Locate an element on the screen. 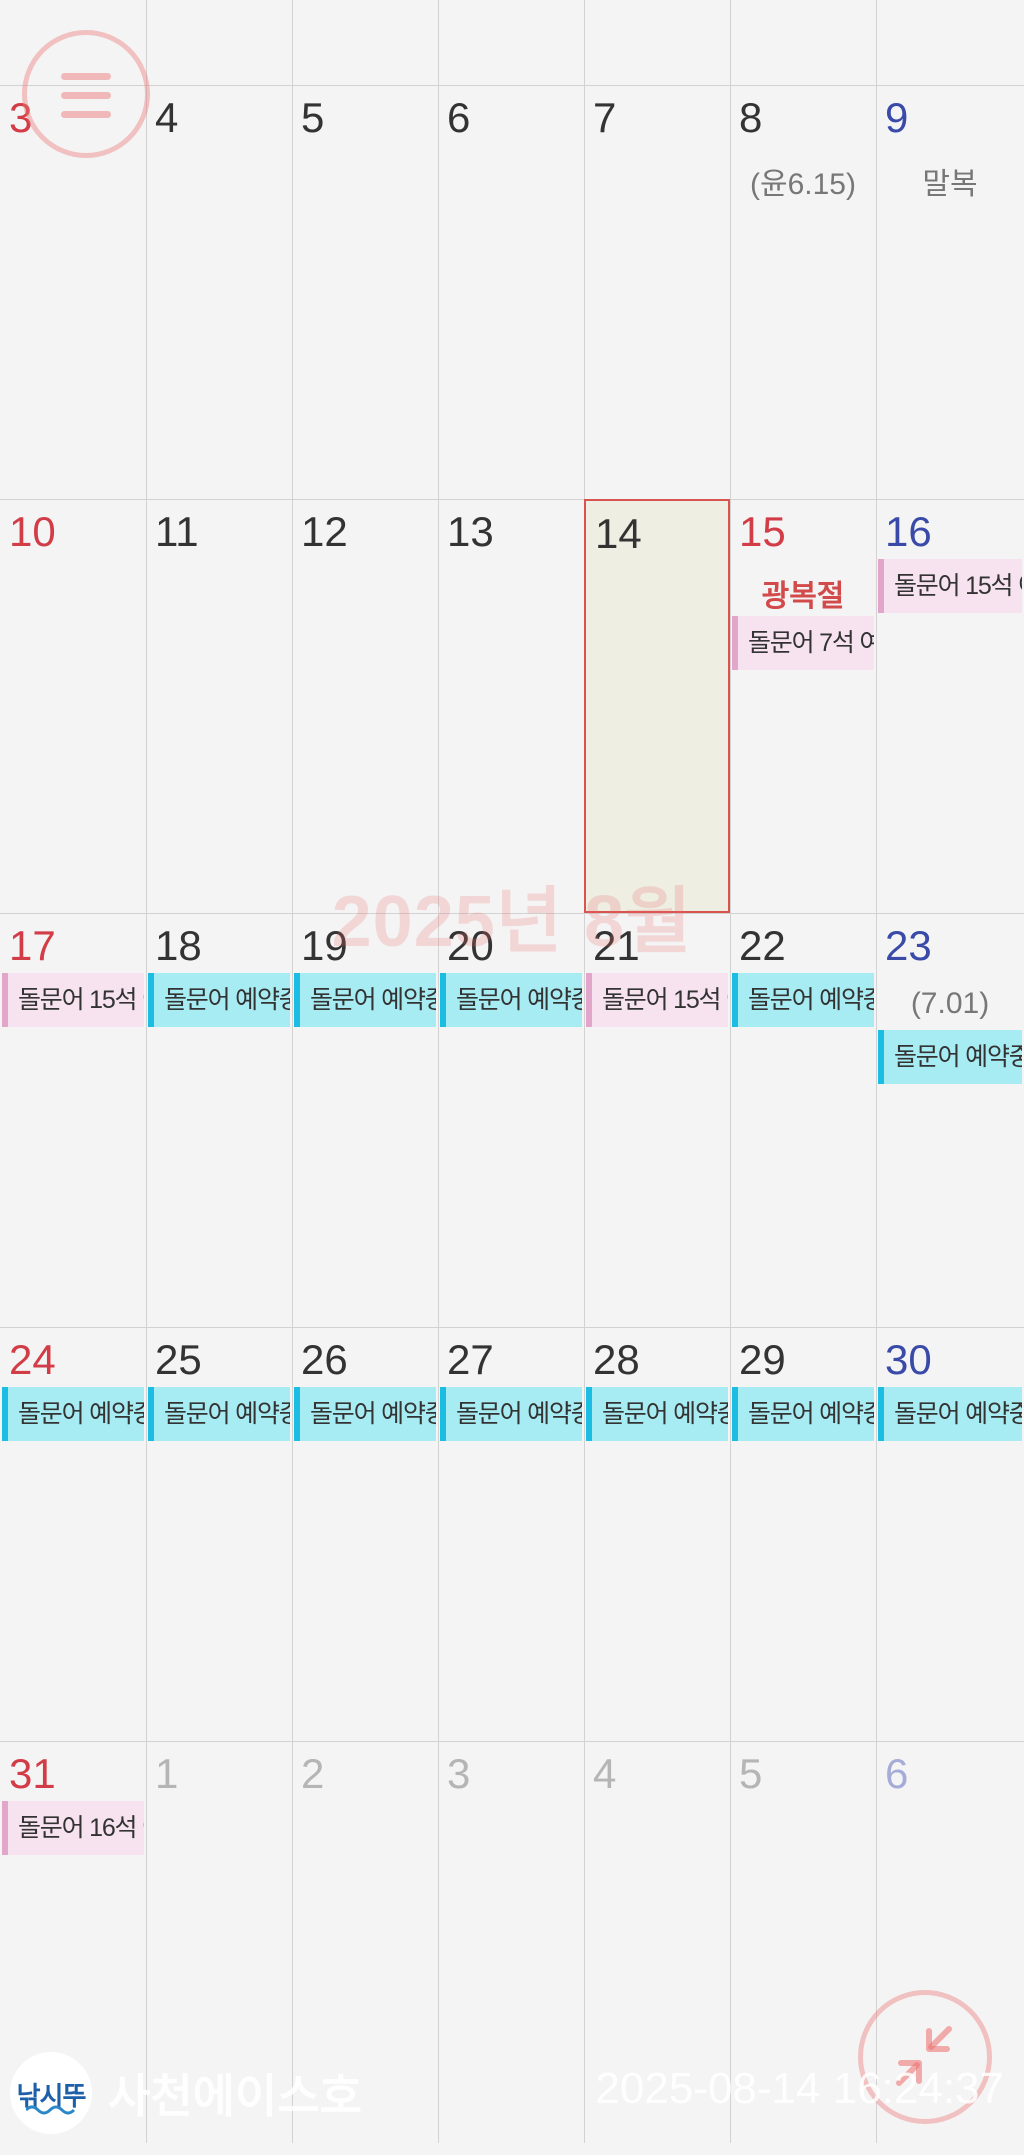 The width and height of the screenshot is (1024, 2155). day-cell: 22 돌문어 예약중 is located at coordinates (803, 1120).